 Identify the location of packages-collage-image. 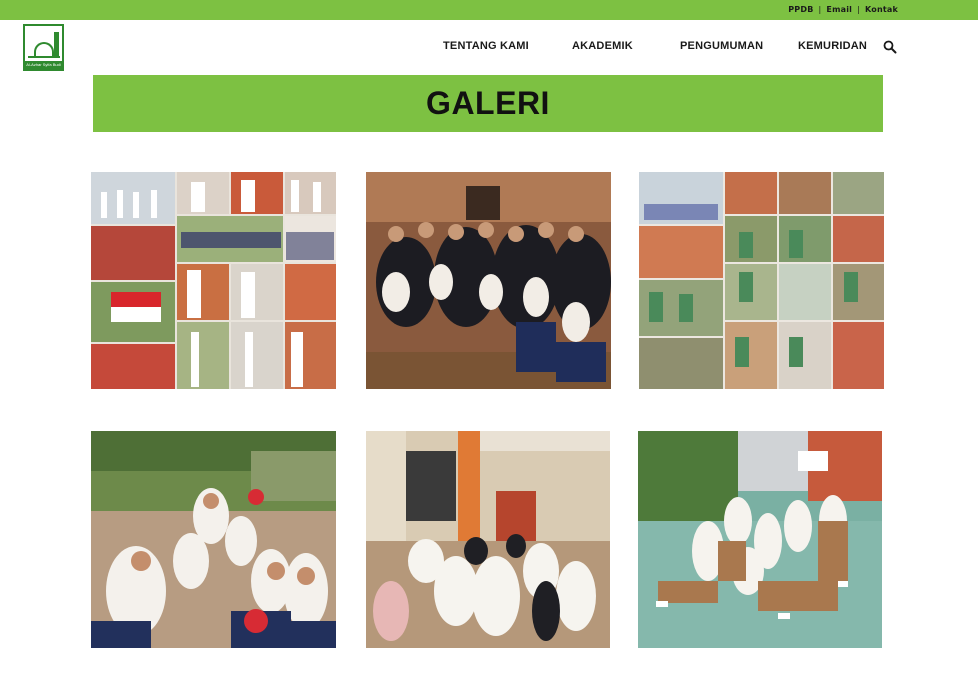
(761, 280).